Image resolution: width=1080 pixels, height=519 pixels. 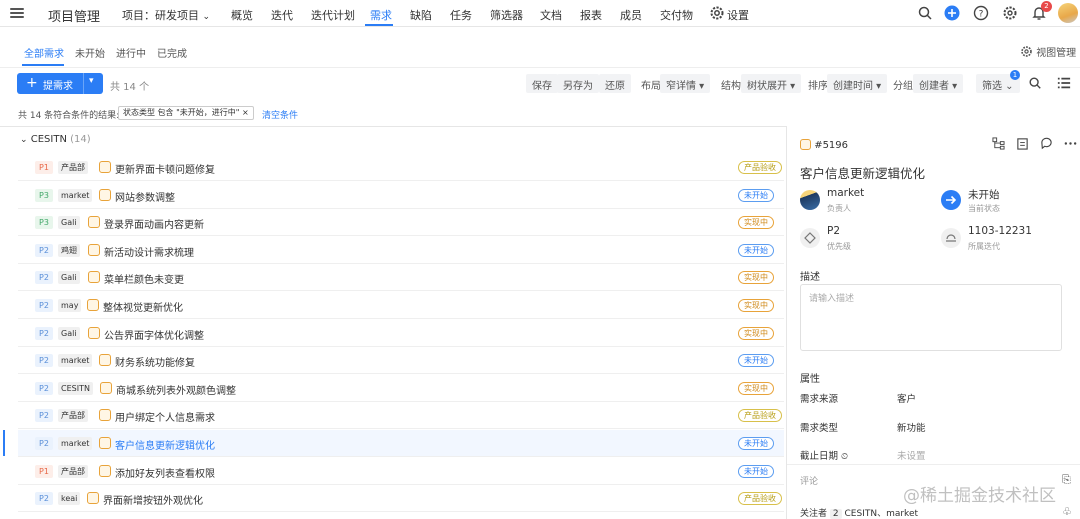 What do you see at coordinates (75, 388) in the screenshot?
I see `assignee-tag: CESITN` at bounding box center [75, 388].